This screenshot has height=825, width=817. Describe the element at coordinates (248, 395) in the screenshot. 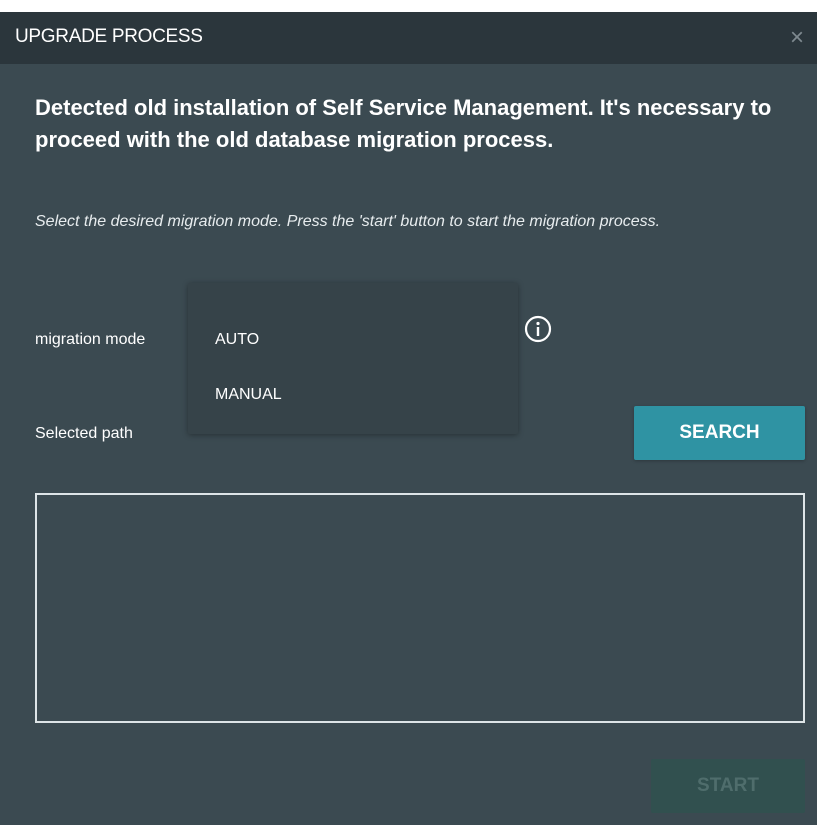

I see `mode-option-manual: MANUAL` at that location.